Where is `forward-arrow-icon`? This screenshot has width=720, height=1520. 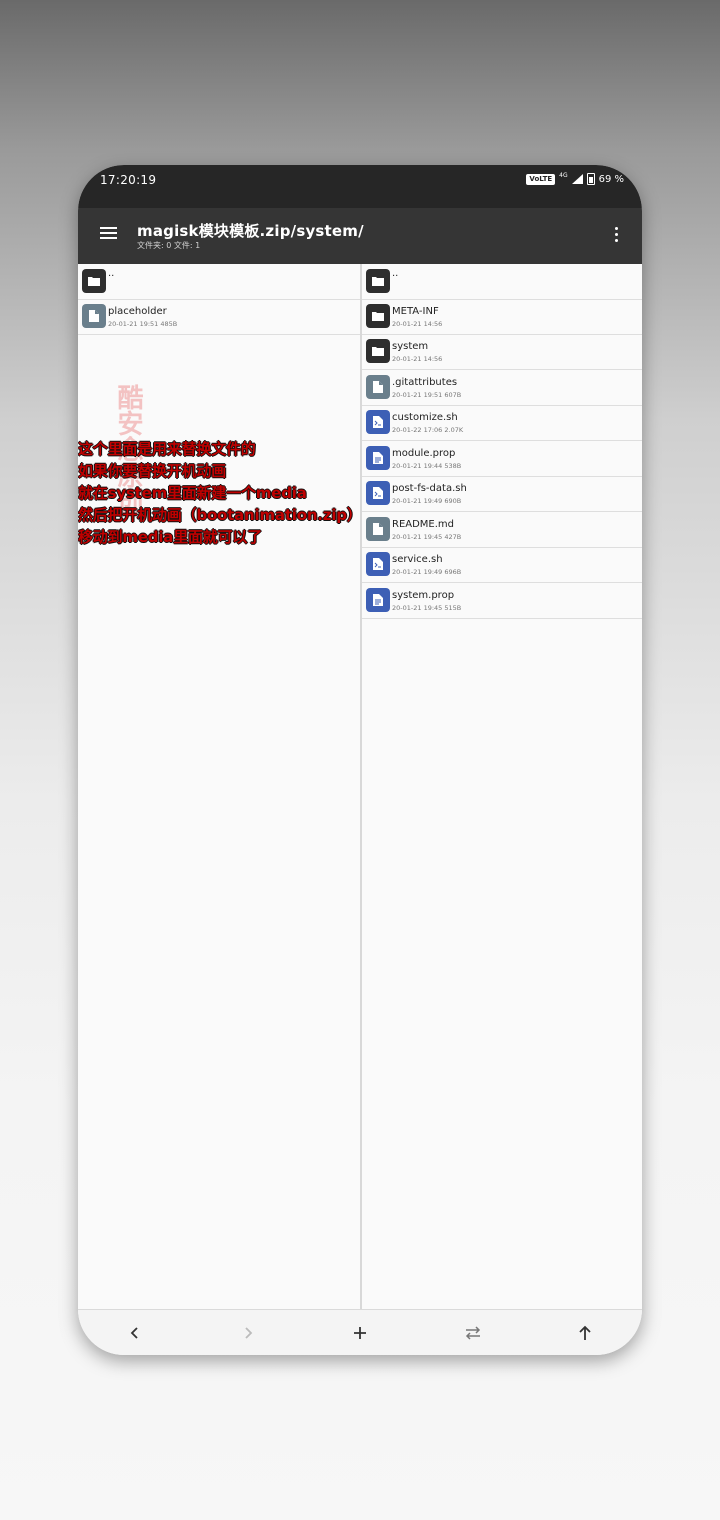
forward-arrow-icon is located at coordinates (248, 1333).